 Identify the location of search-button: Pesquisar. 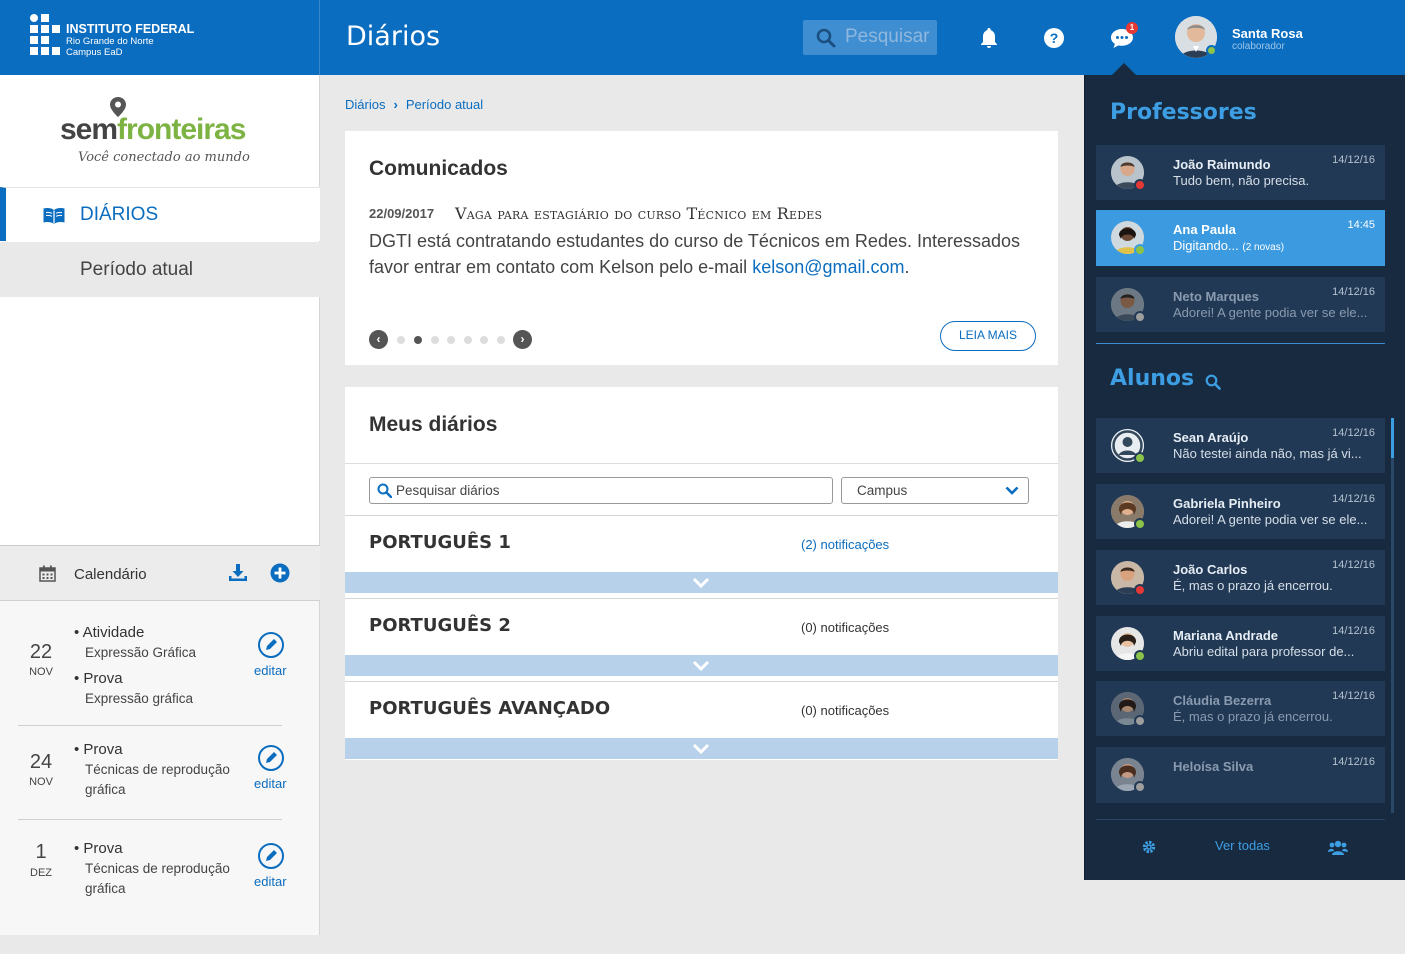
(870, 37).